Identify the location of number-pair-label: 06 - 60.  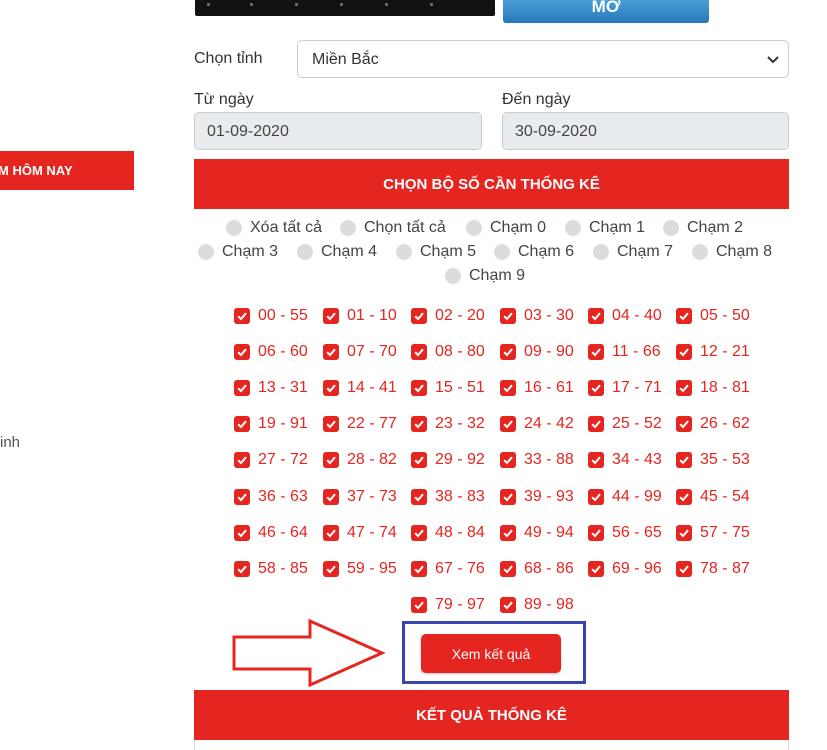
(283, 351).